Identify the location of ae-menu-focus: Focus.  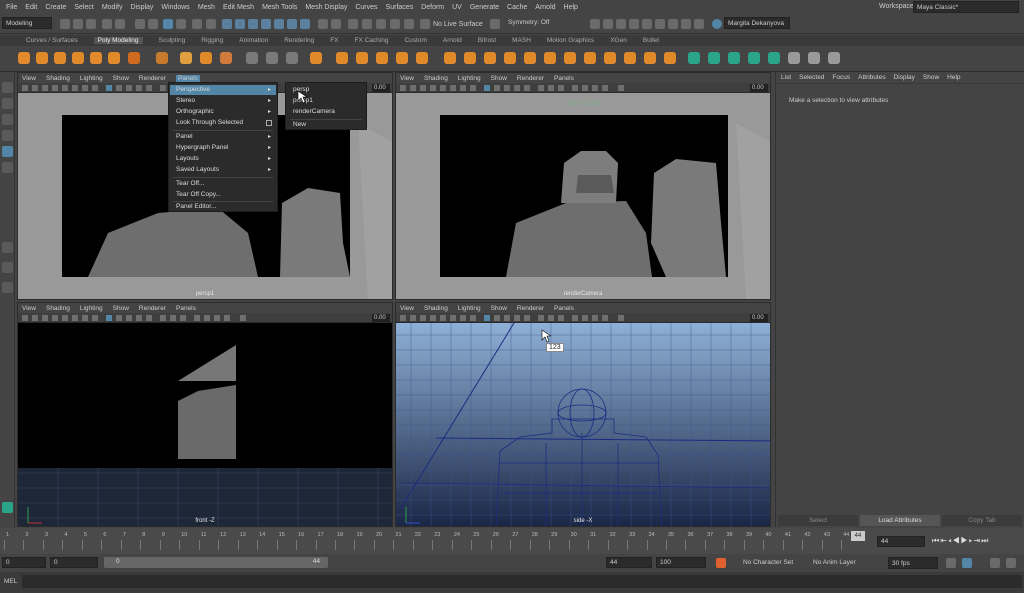
(841, 77).